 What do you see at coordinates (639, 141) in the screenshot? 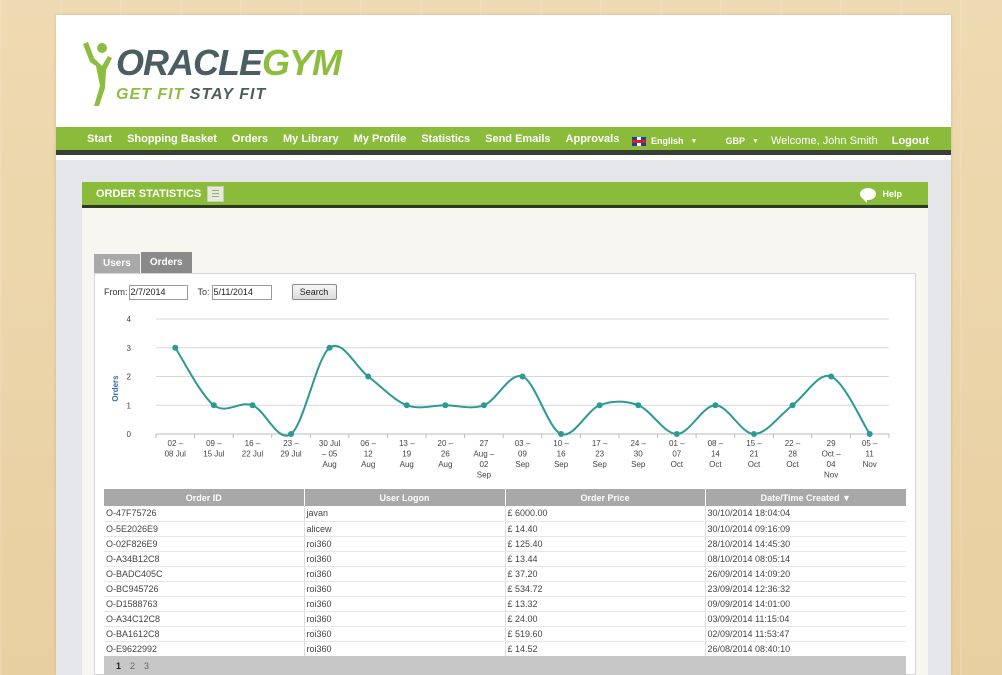
I see `uk-flag-icon` at bounding box center [639, 141].